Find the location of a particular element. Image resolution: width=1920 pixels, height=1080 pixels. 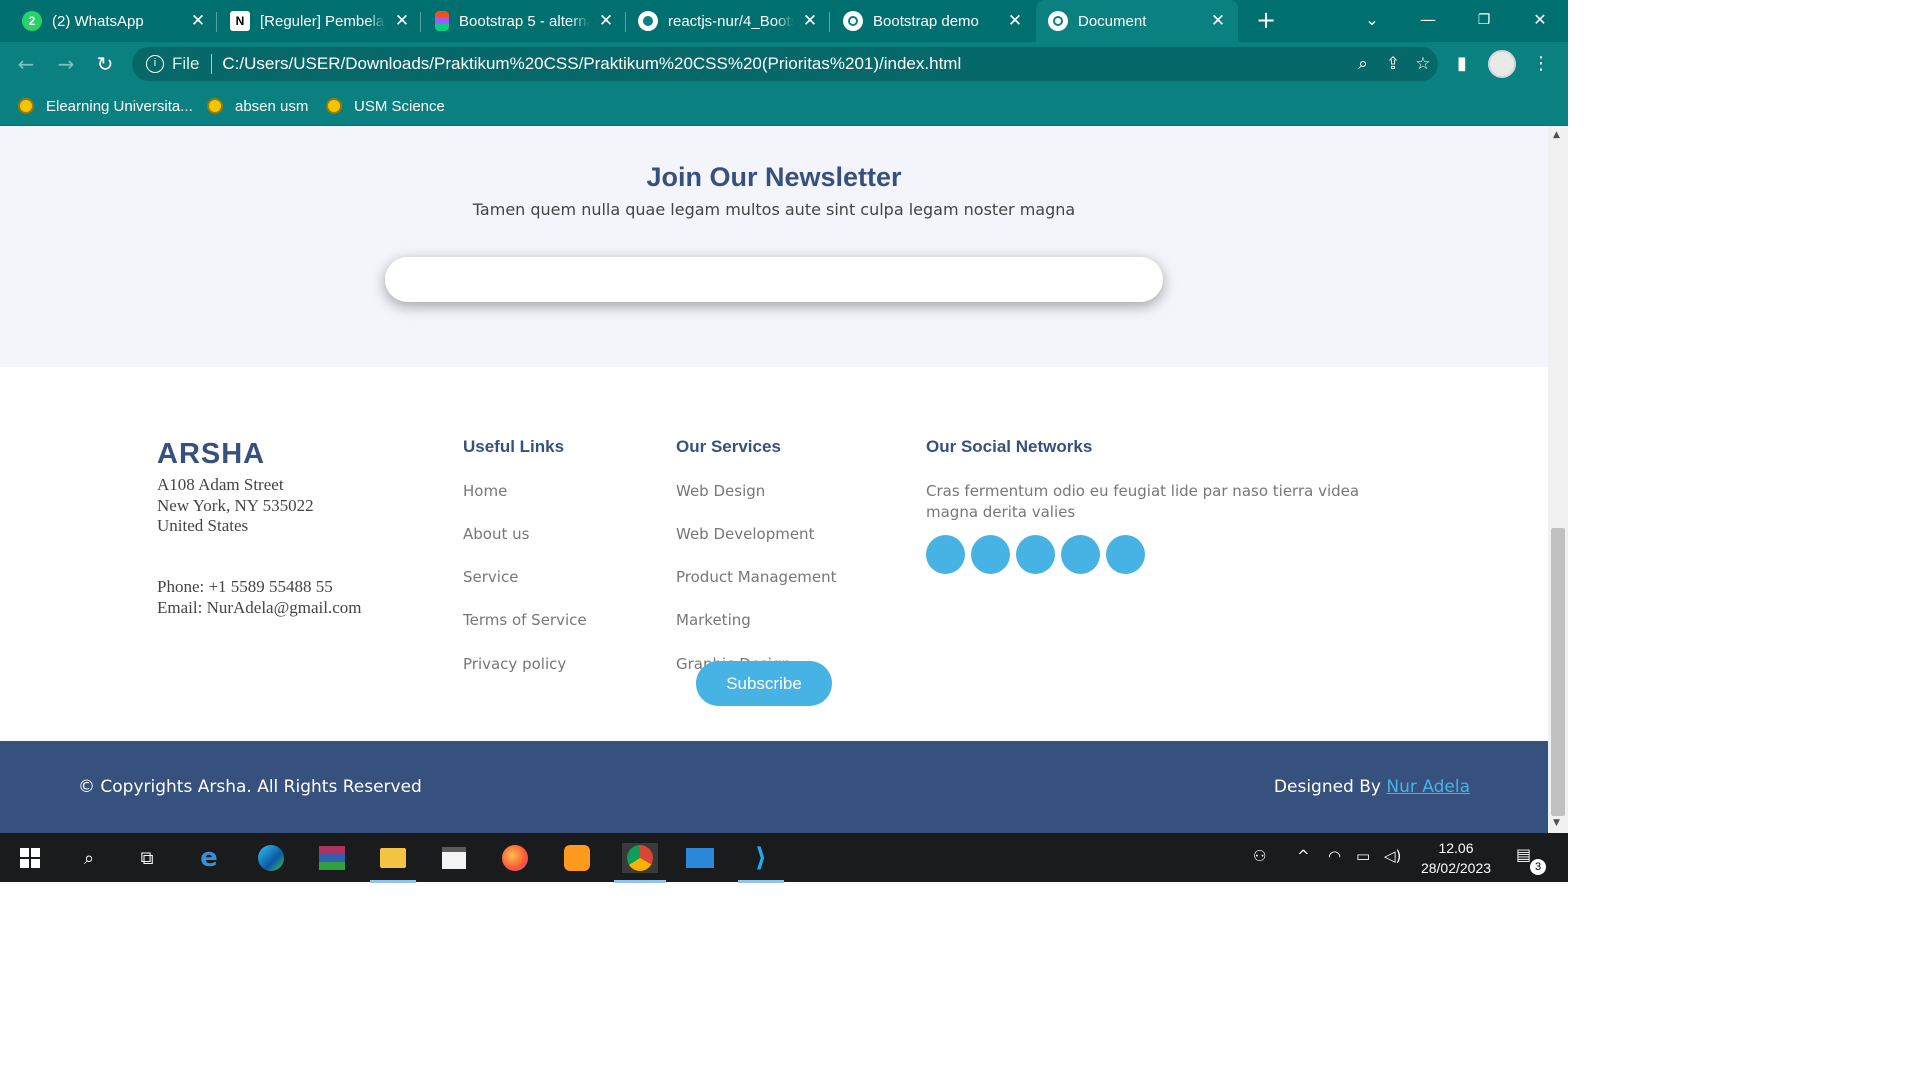

useful-links-heading: Useful Links is located at coordinates (514, 446).